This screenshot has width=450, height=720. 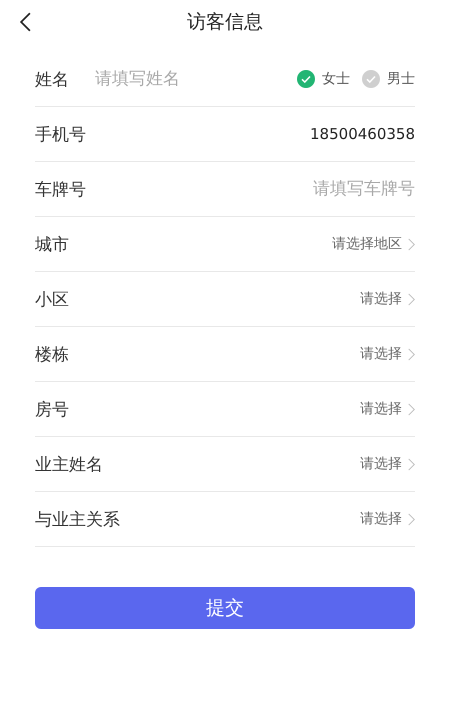 What do you see at coordinates (401, 79) in the screenshot?
I see `option-label: 男士` at bounding box center [401, 79].